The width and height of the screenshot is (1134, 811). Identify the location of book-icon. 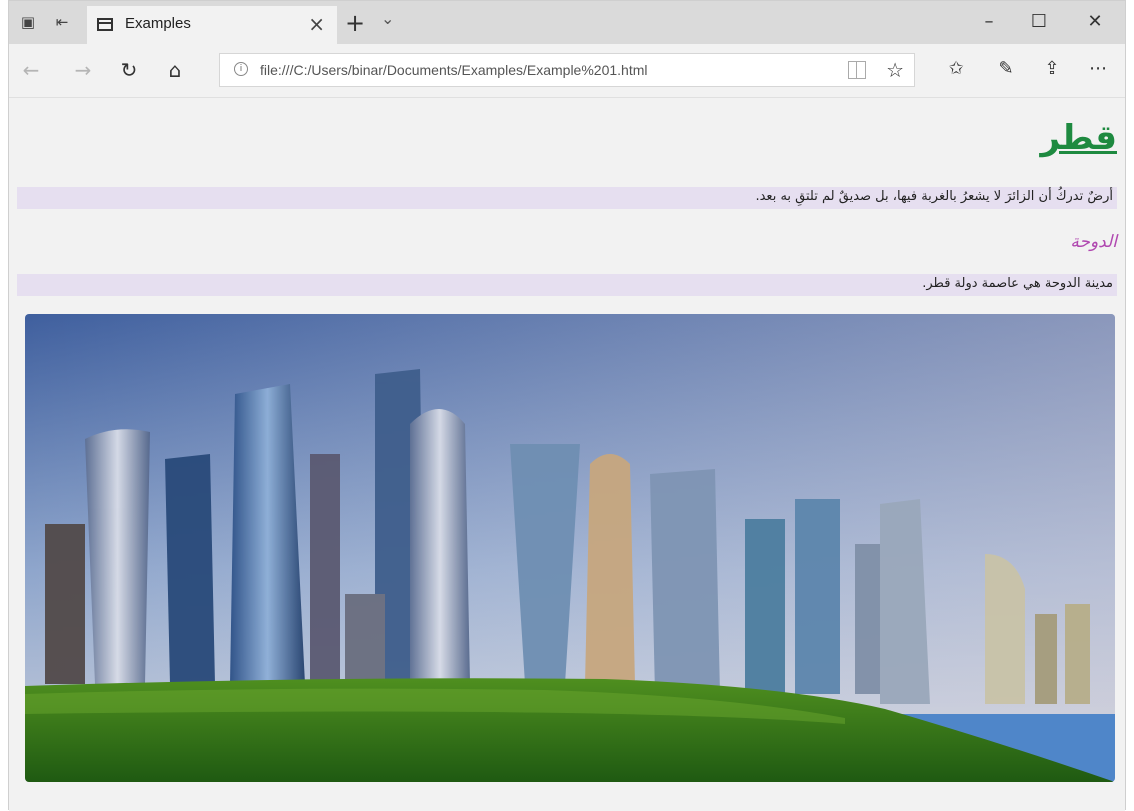
(857, 70).